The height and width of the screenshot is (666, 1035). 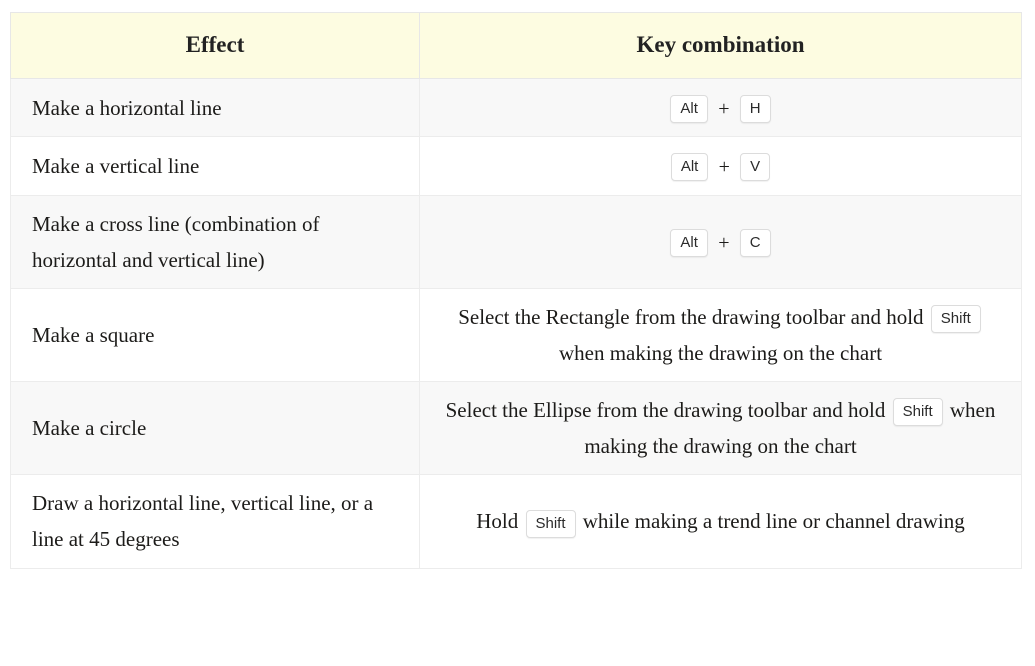 I want to click on table-row: Make a horizontal line Alt + H, so click(x=516, y=107).